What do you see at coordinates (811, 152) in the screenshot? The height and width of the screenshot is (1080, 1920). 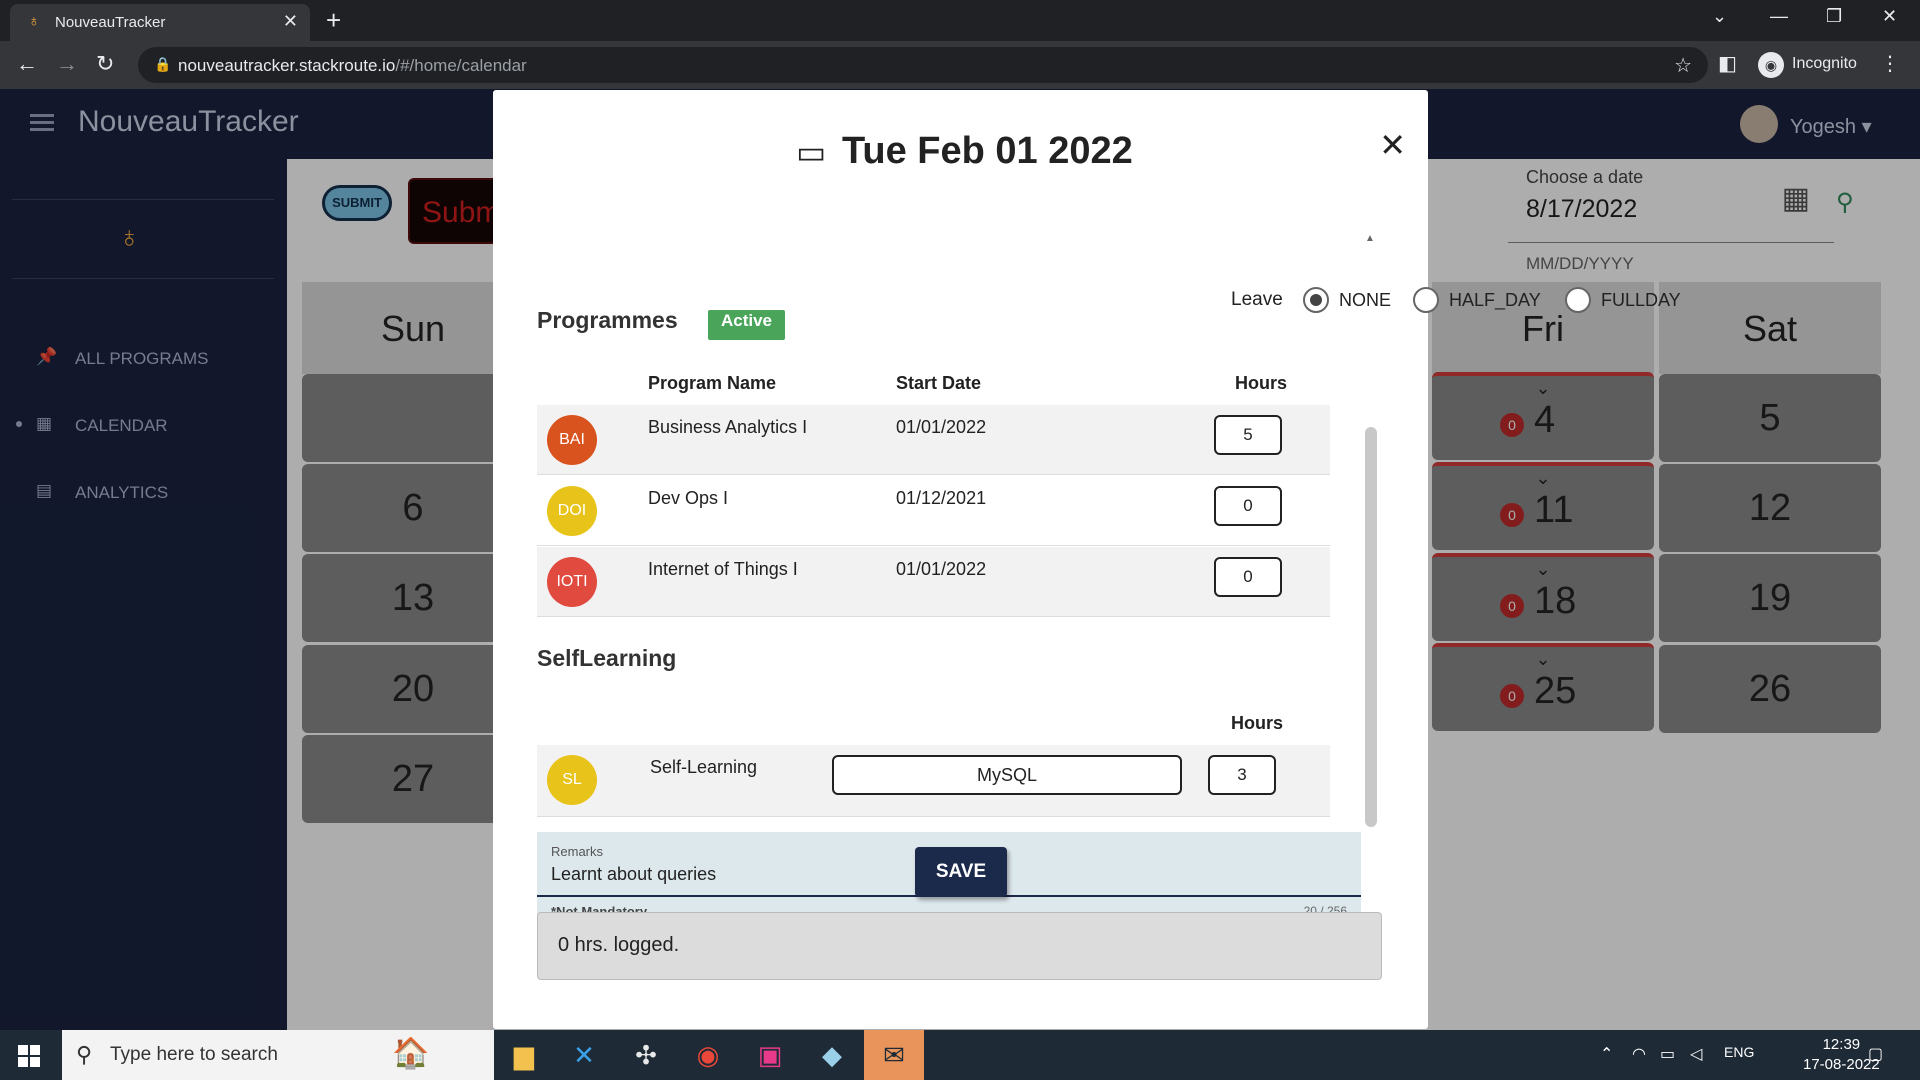 I see `calendar-icon: ▭` at bounding box center [811, 152].